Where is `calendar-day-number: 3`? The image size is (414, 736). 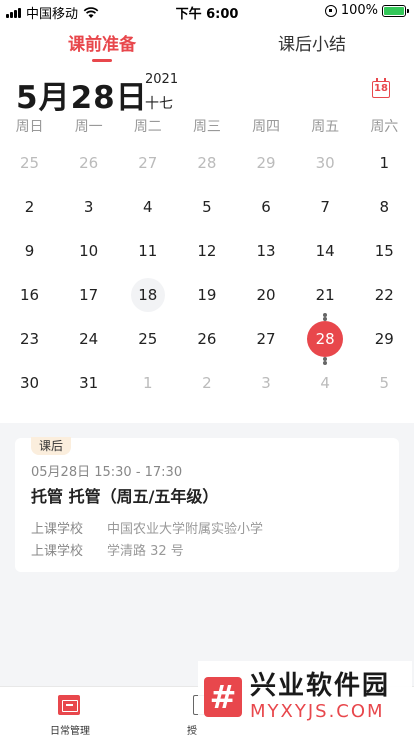
calendar-day-number: 3 is located at coordinates (88, 207).